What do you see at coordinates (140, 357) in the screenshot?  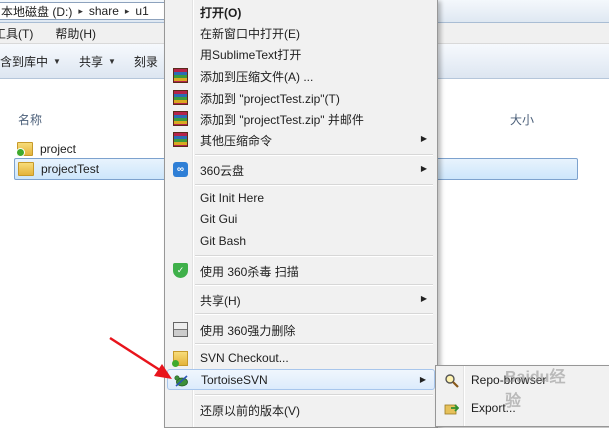 I see `annotation-arrow-icon` at bounding box center [140, 357].